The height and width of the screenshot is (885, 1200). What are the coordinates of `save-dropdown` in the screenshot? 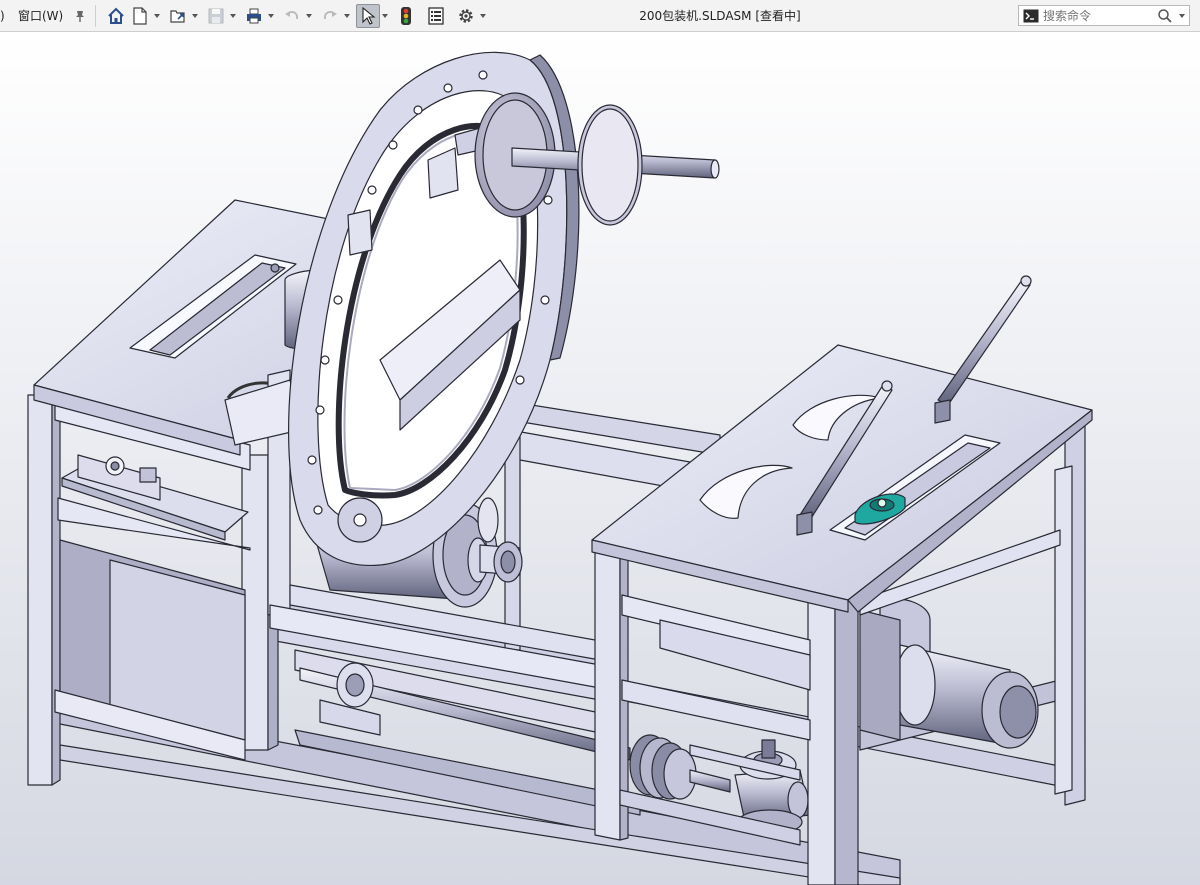 It's located at (233, 16).